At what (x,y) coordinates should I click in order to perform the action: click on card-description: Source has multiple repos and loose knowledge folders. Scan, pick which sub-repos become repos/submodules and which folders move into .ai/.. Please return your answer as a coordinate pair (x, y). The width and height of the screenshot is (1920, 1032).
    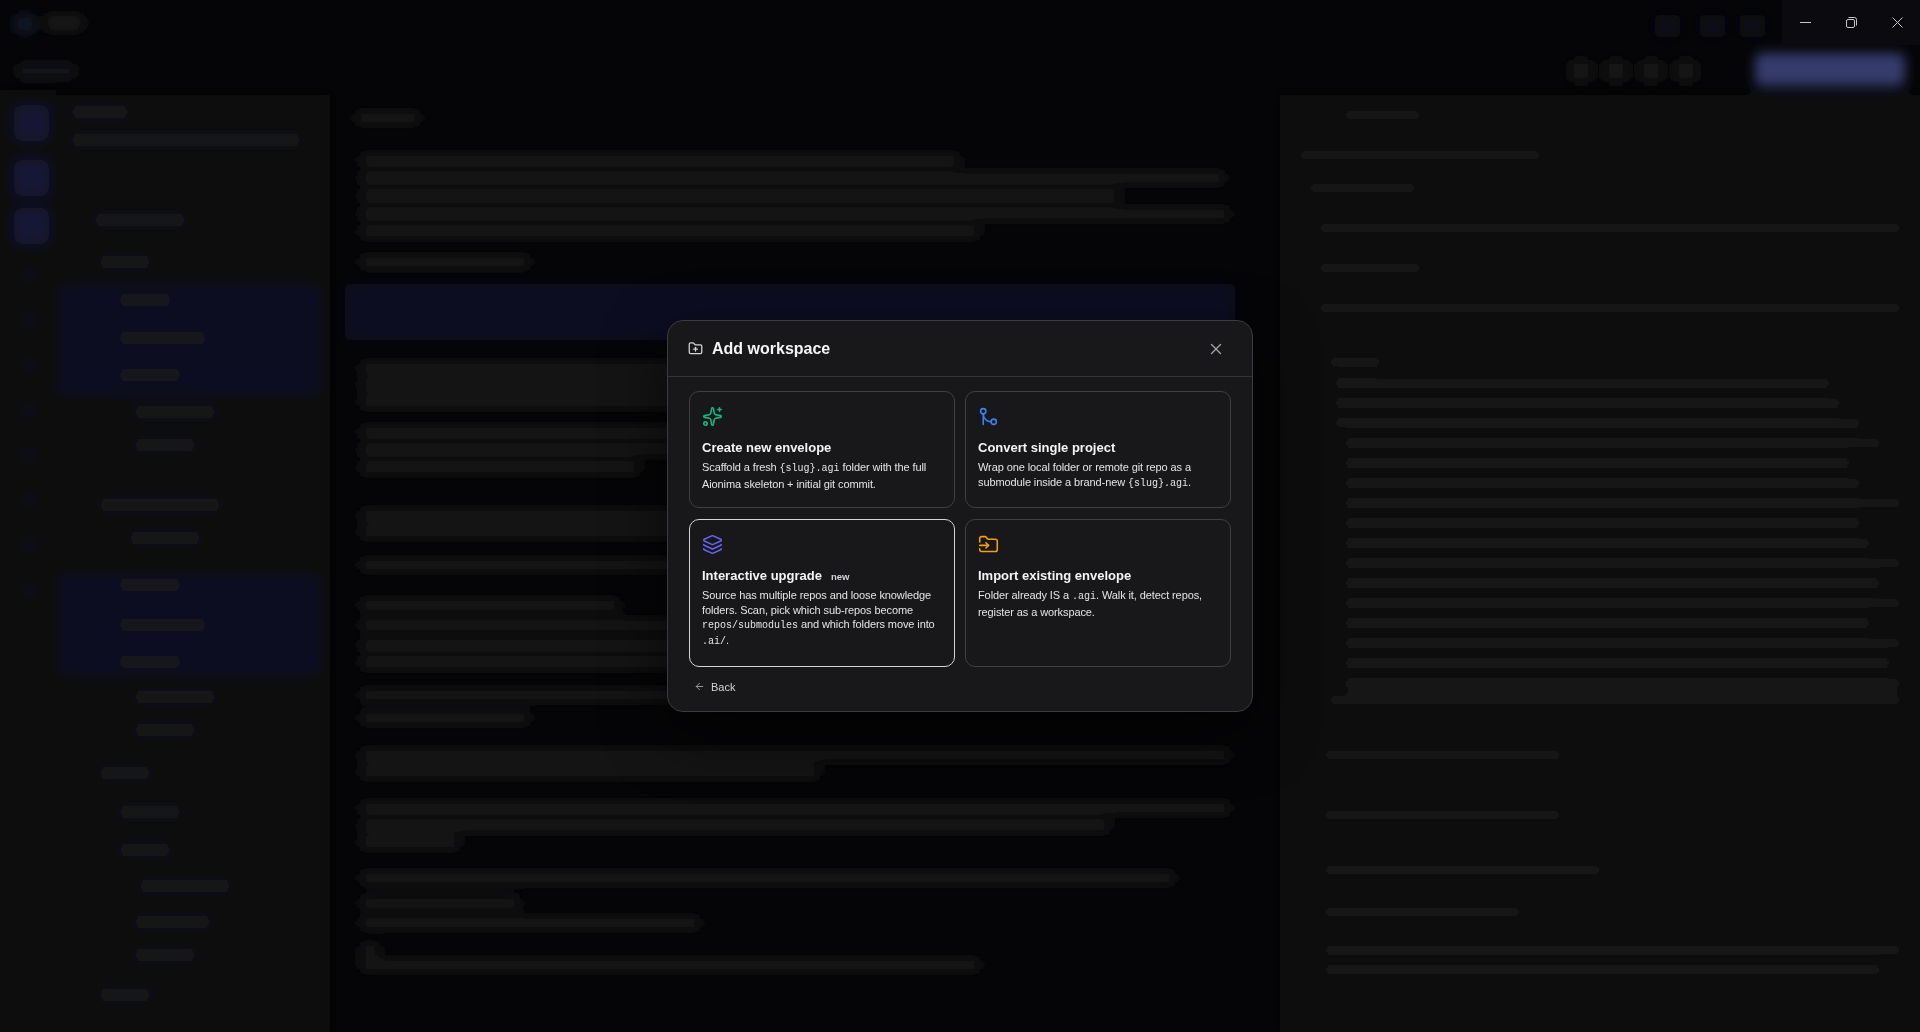
    Looking at the image, I should click on (819, 619).